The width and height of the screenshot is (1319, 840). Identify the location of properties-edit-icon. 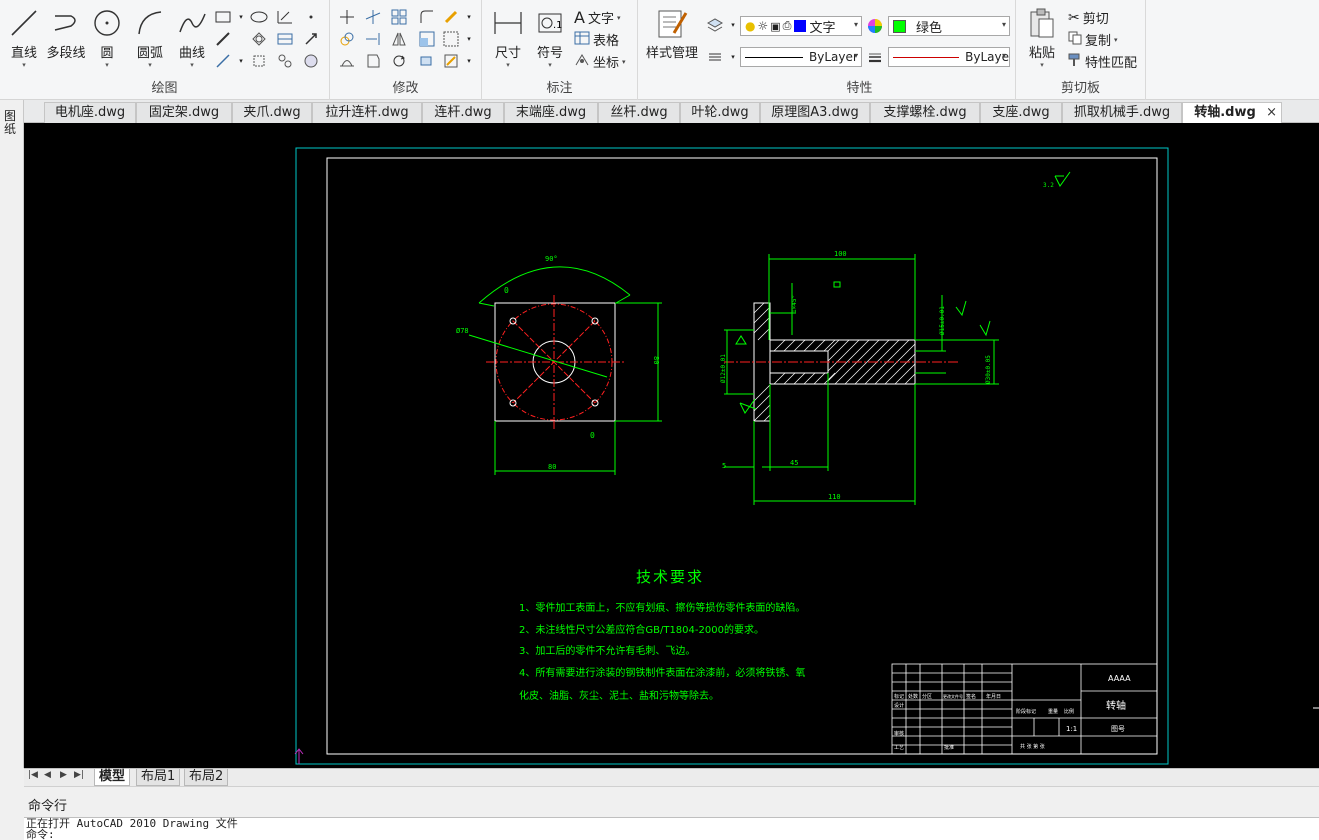
(451, 61).